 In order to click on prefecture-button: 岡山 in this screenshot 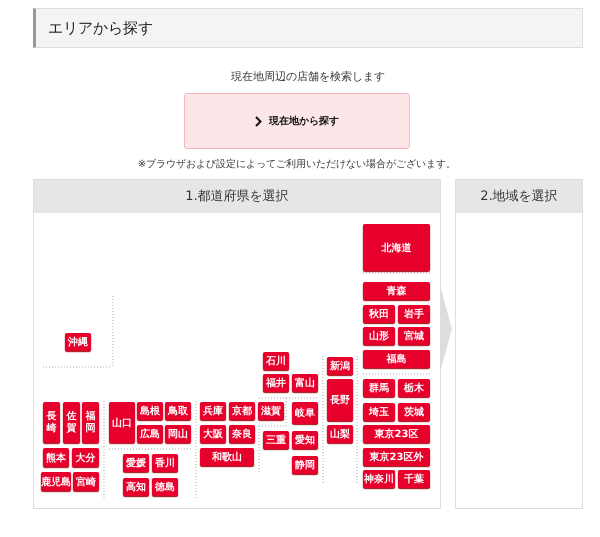, I will do `click(178, 434)`.